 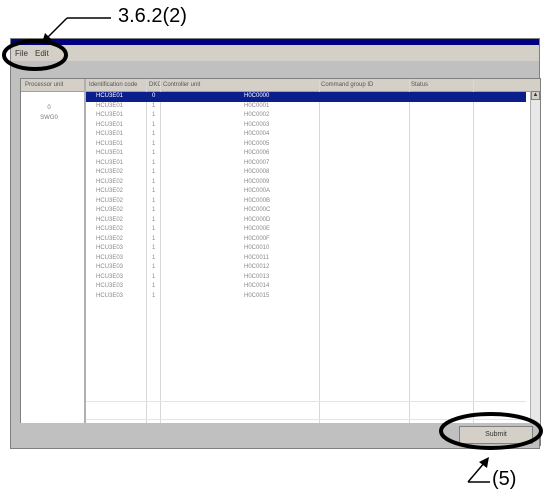 What do you see at coordinates (491, 431) in the screenshot?
I see `highlight-circle-submit` at bounding box center [491, 431].